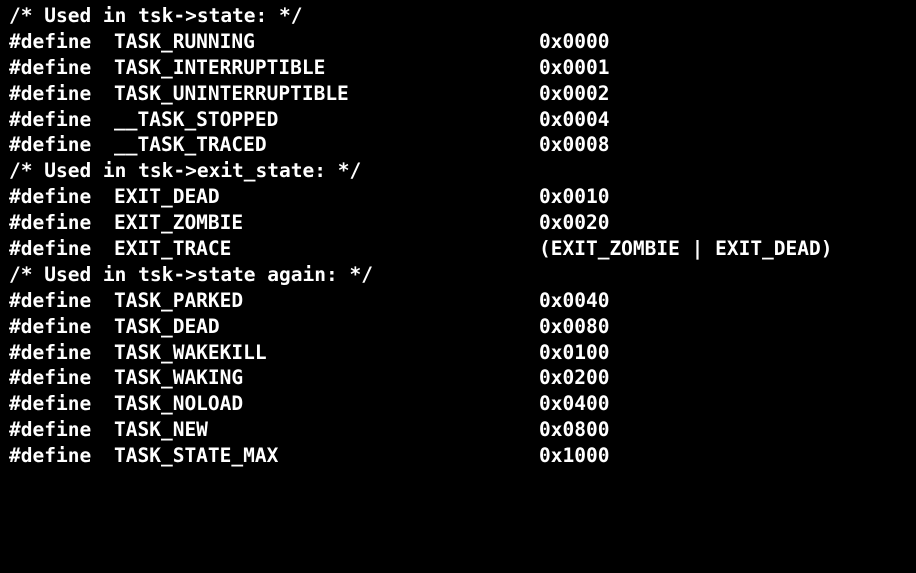 The image size is (916, 573). Describe the element at coordinates (156, 15) in the screenshot. I see `code-comment: /* Used in tsk->state: */` at that location.